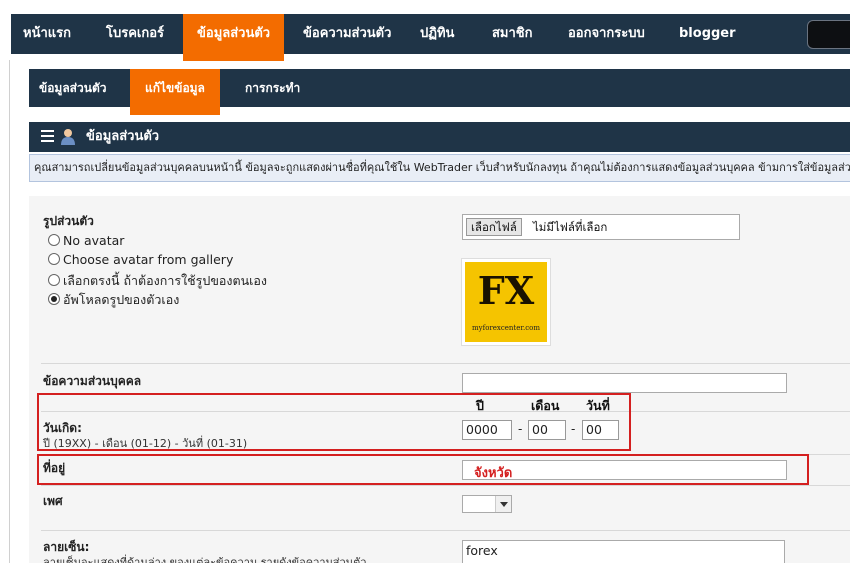 This screenshot has width=850, height=563. What do you see at coordinates (53, 501) in the screenshot?
I see `gender-label: เพศ` at bounding box center [53, 501].